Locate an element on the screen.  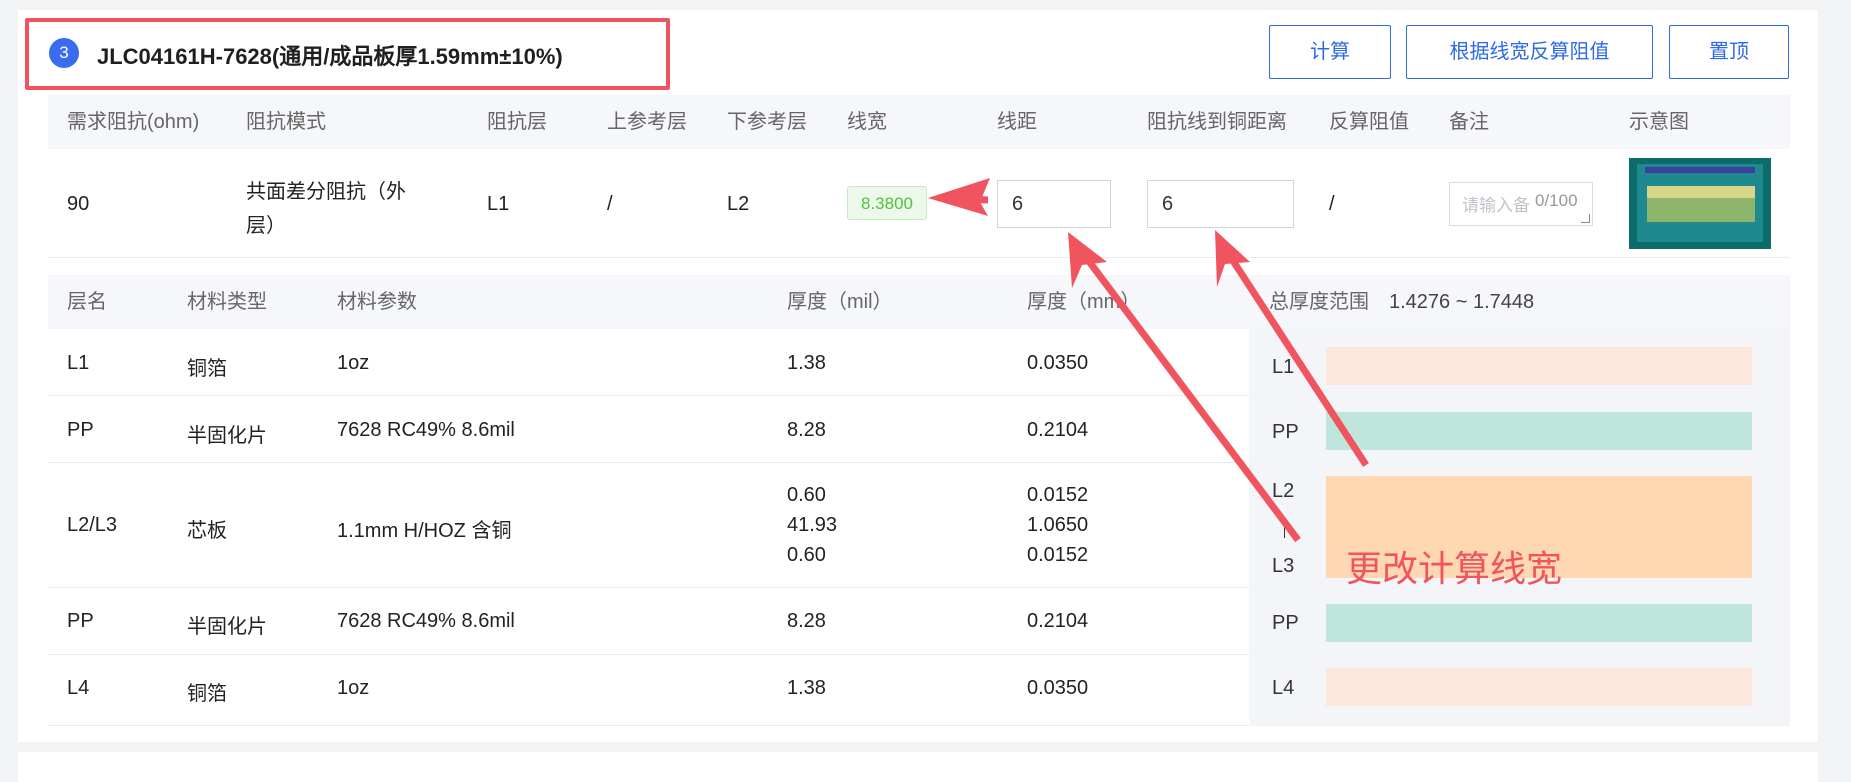
arrow-to-copper-distance is located at coordinates (1296, 357).